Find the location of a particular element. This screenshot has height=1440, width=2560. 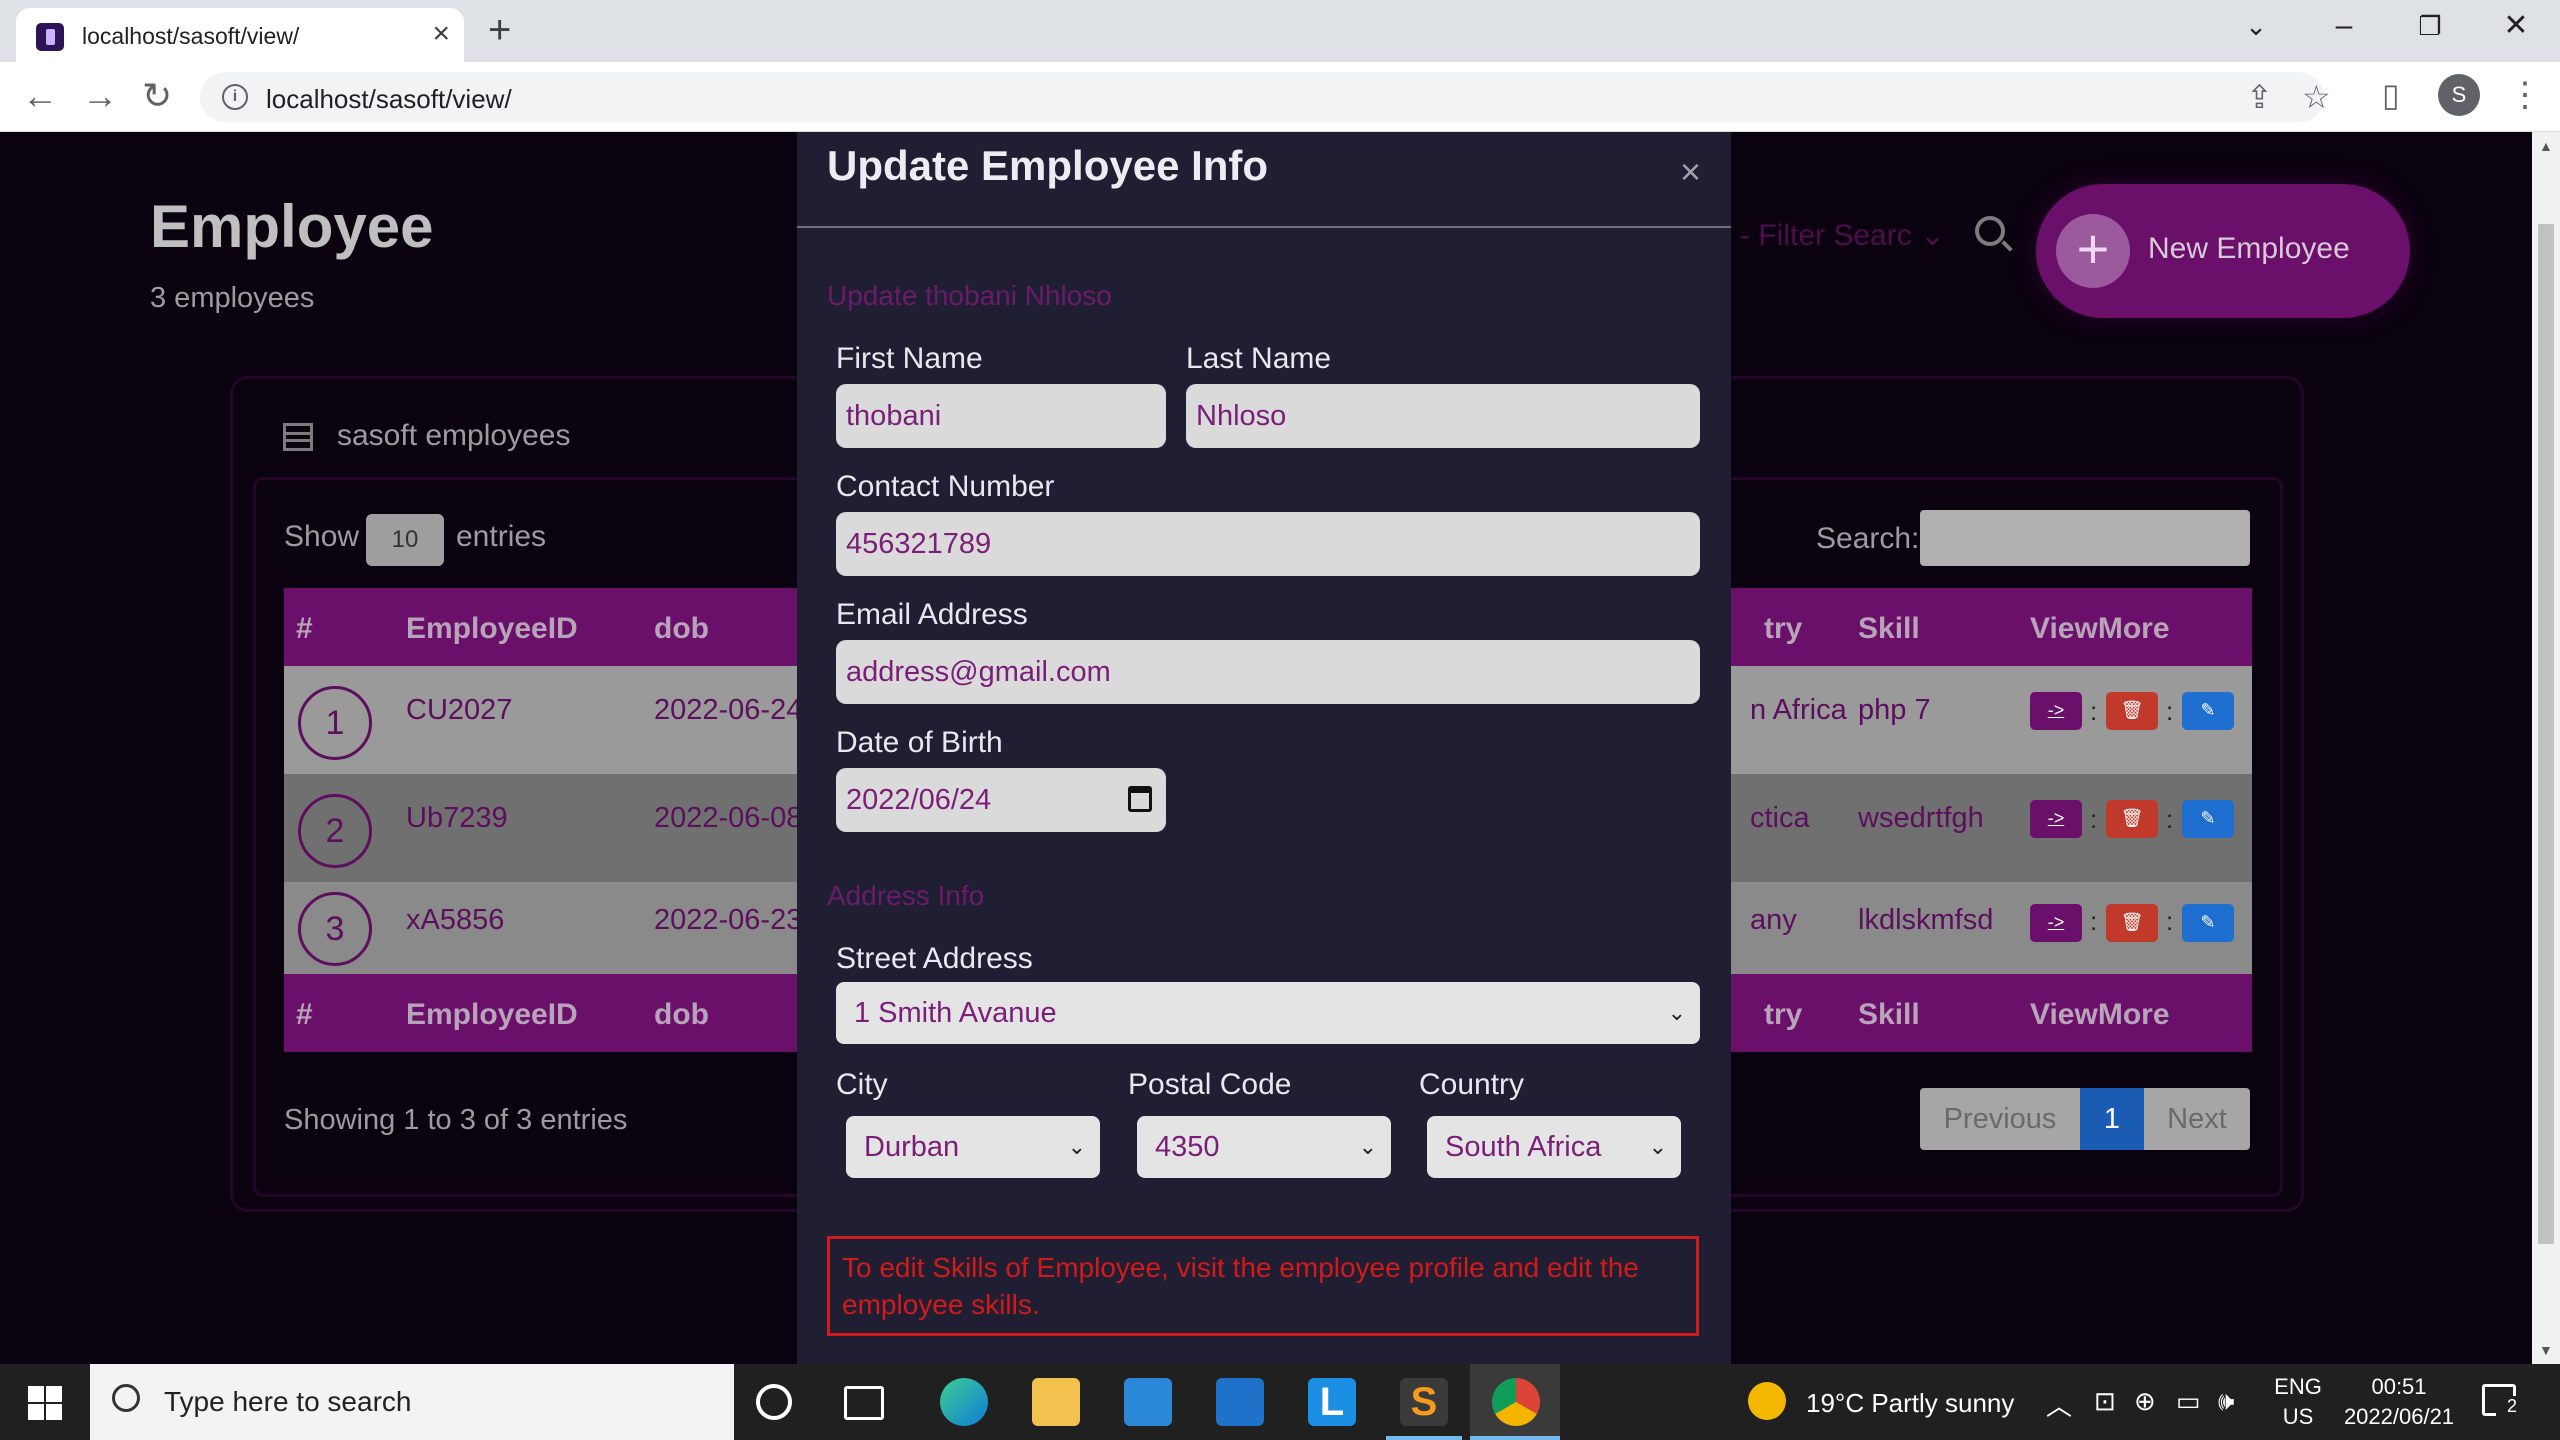

network-globe-icon: ⊕ is located at coordinates (2145, 1401).